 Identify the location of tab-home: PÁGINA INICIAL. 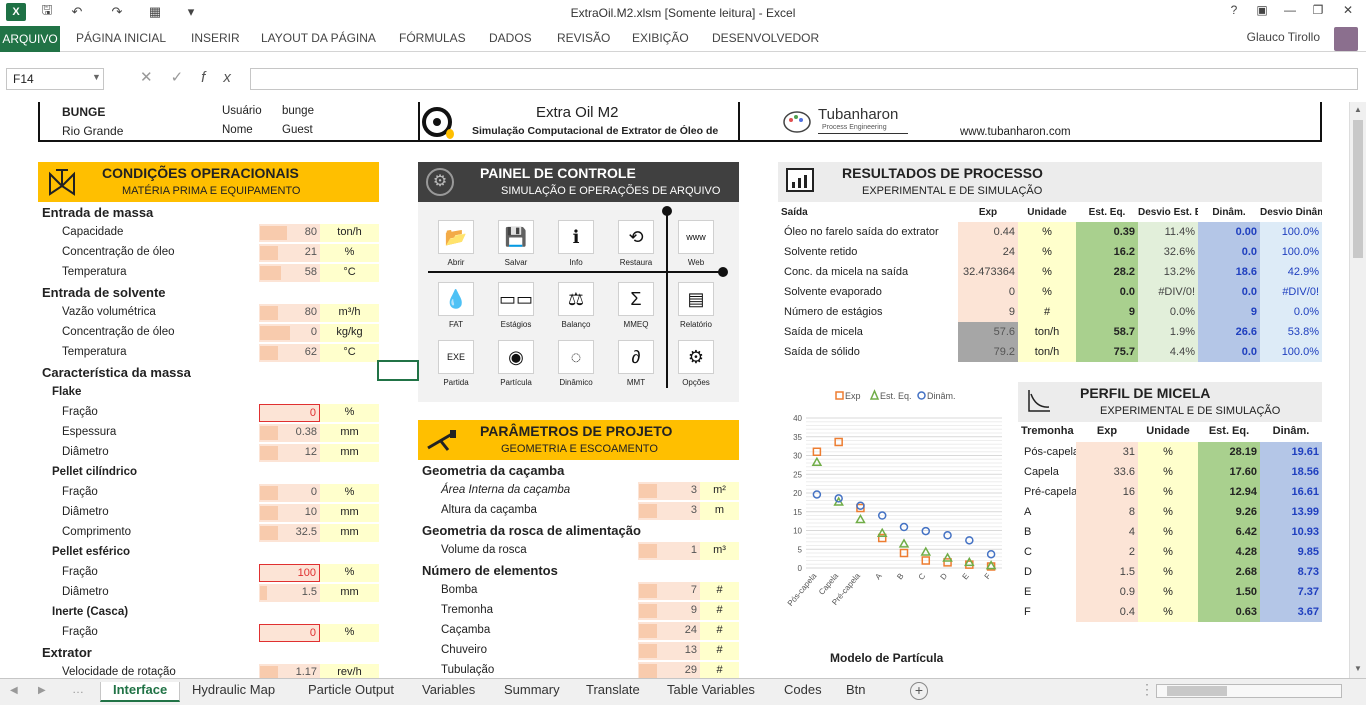
(121, 38).